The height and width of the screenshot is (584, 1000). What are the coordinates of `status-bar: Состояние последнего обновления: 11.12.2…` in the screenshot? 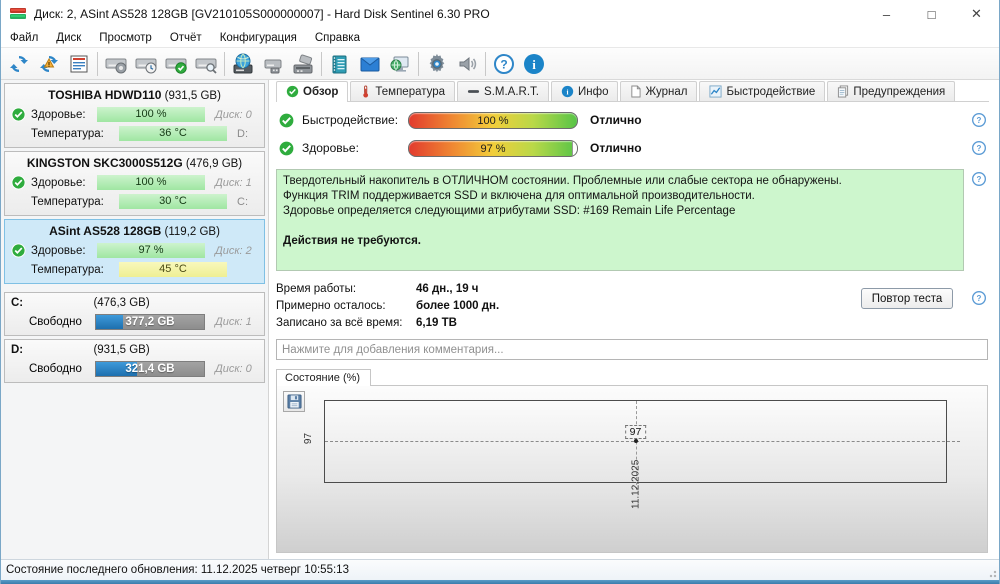 It's located at (500, 569).